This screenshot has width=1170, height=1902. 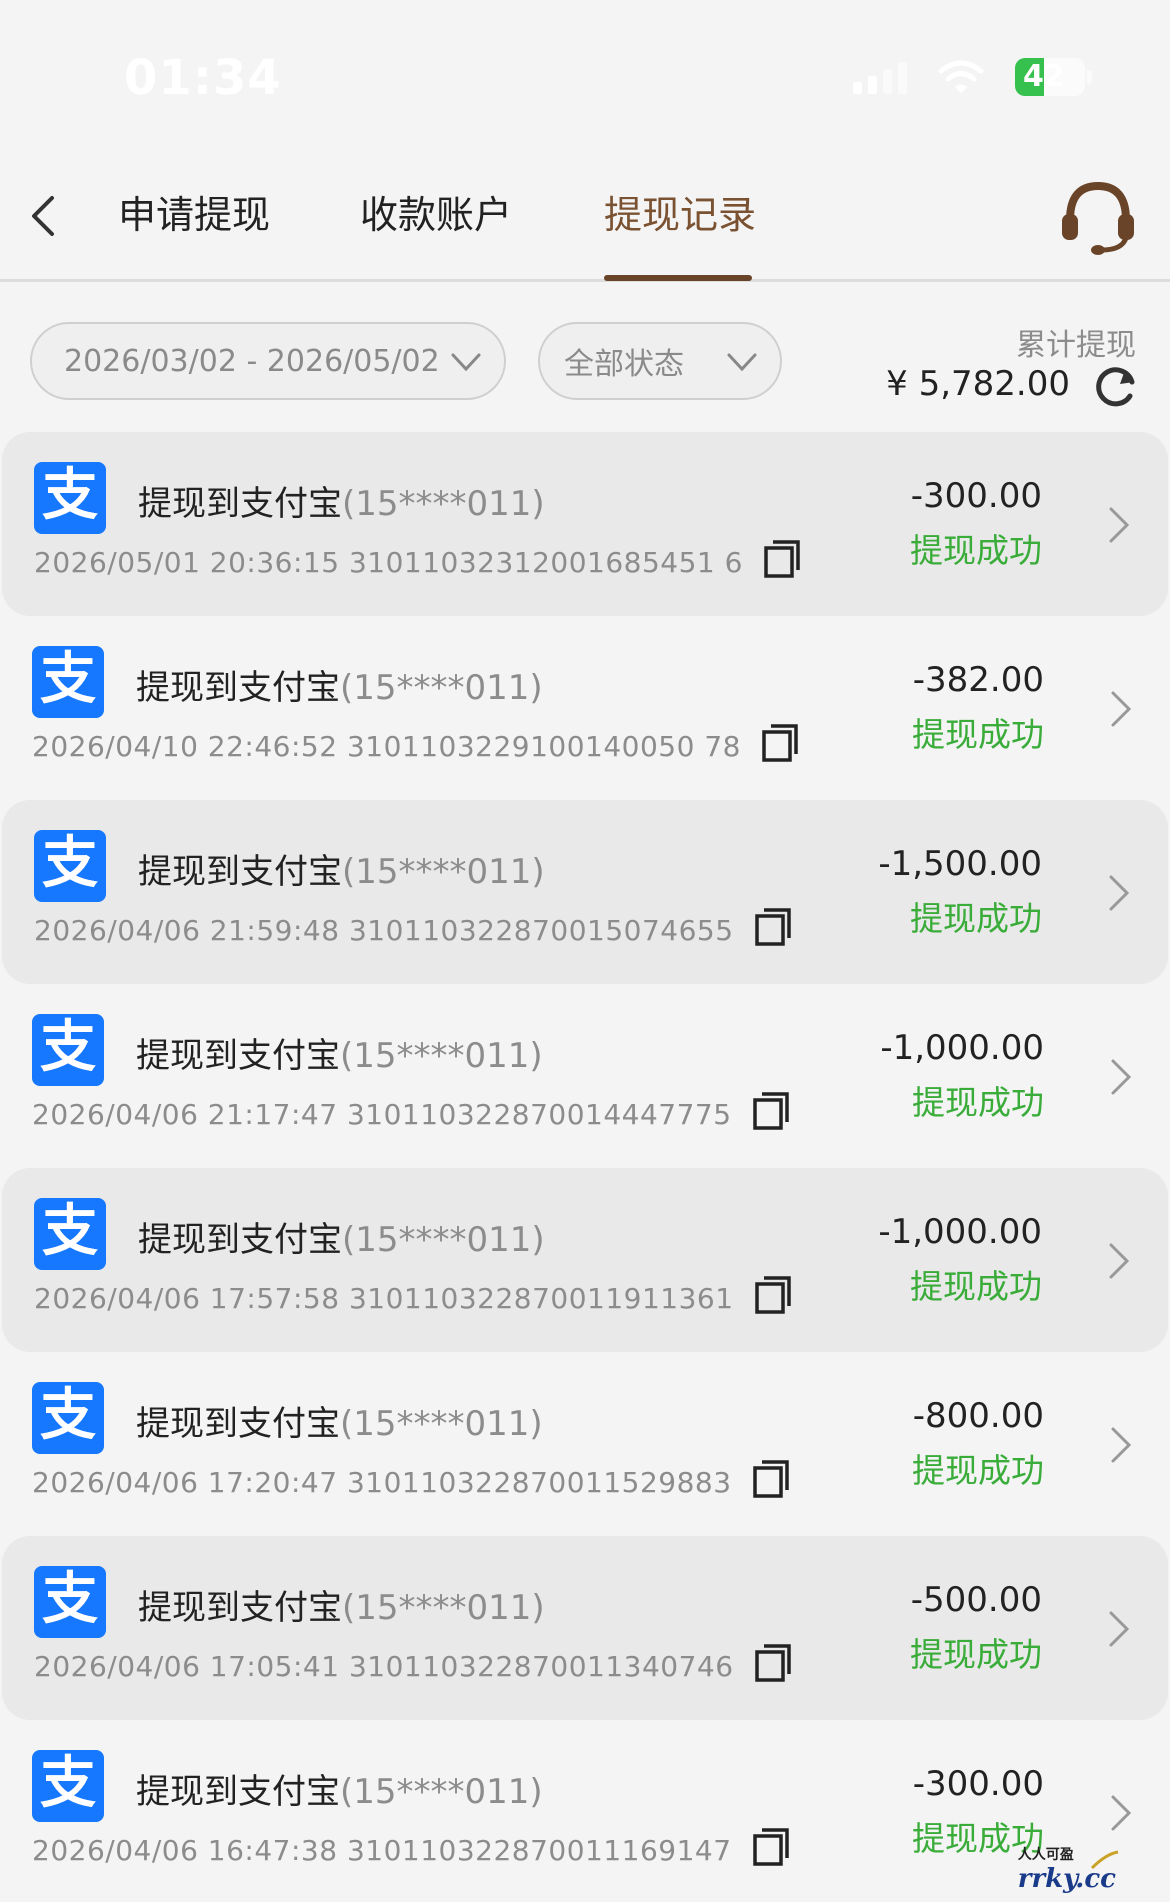 What do you see at coordinates (541, 1666) in the screenshot?
I see `record-order-number: 310110322870011340746` at bounding box center [541, 1666].